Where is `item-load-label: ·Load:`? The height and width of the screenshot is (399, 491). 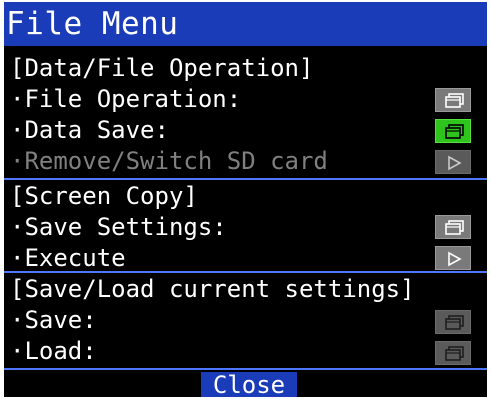 item-load-label: ·Load: is located at coordinates (53, 351).